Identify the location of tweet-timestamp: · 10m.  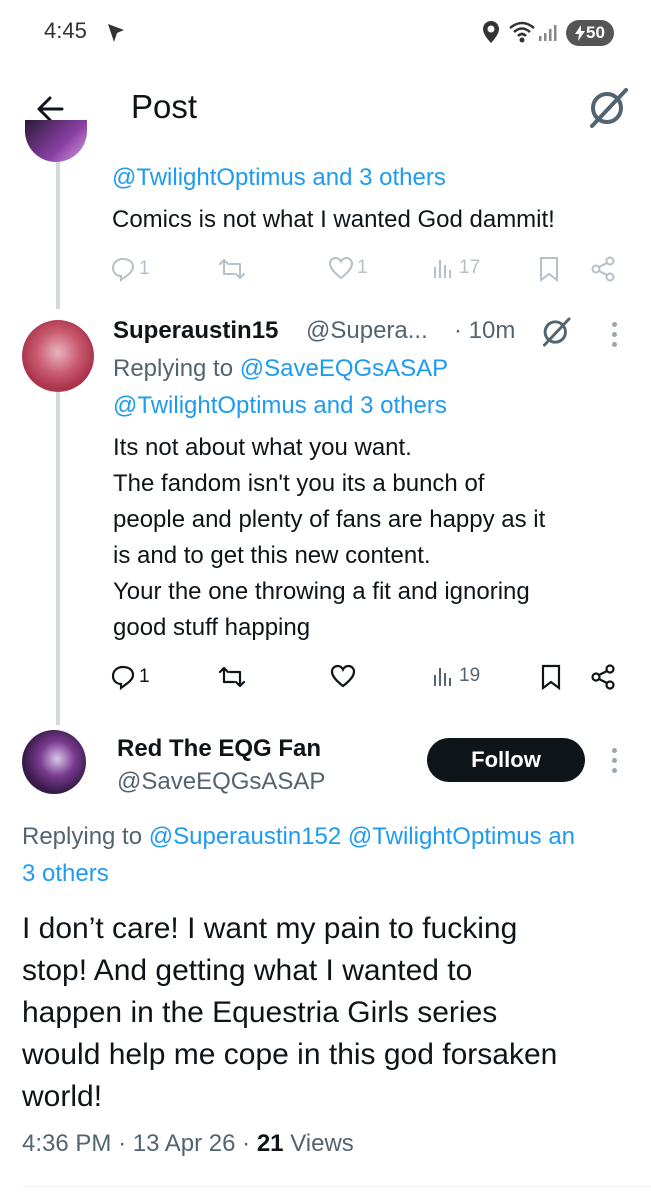
(484, 331).